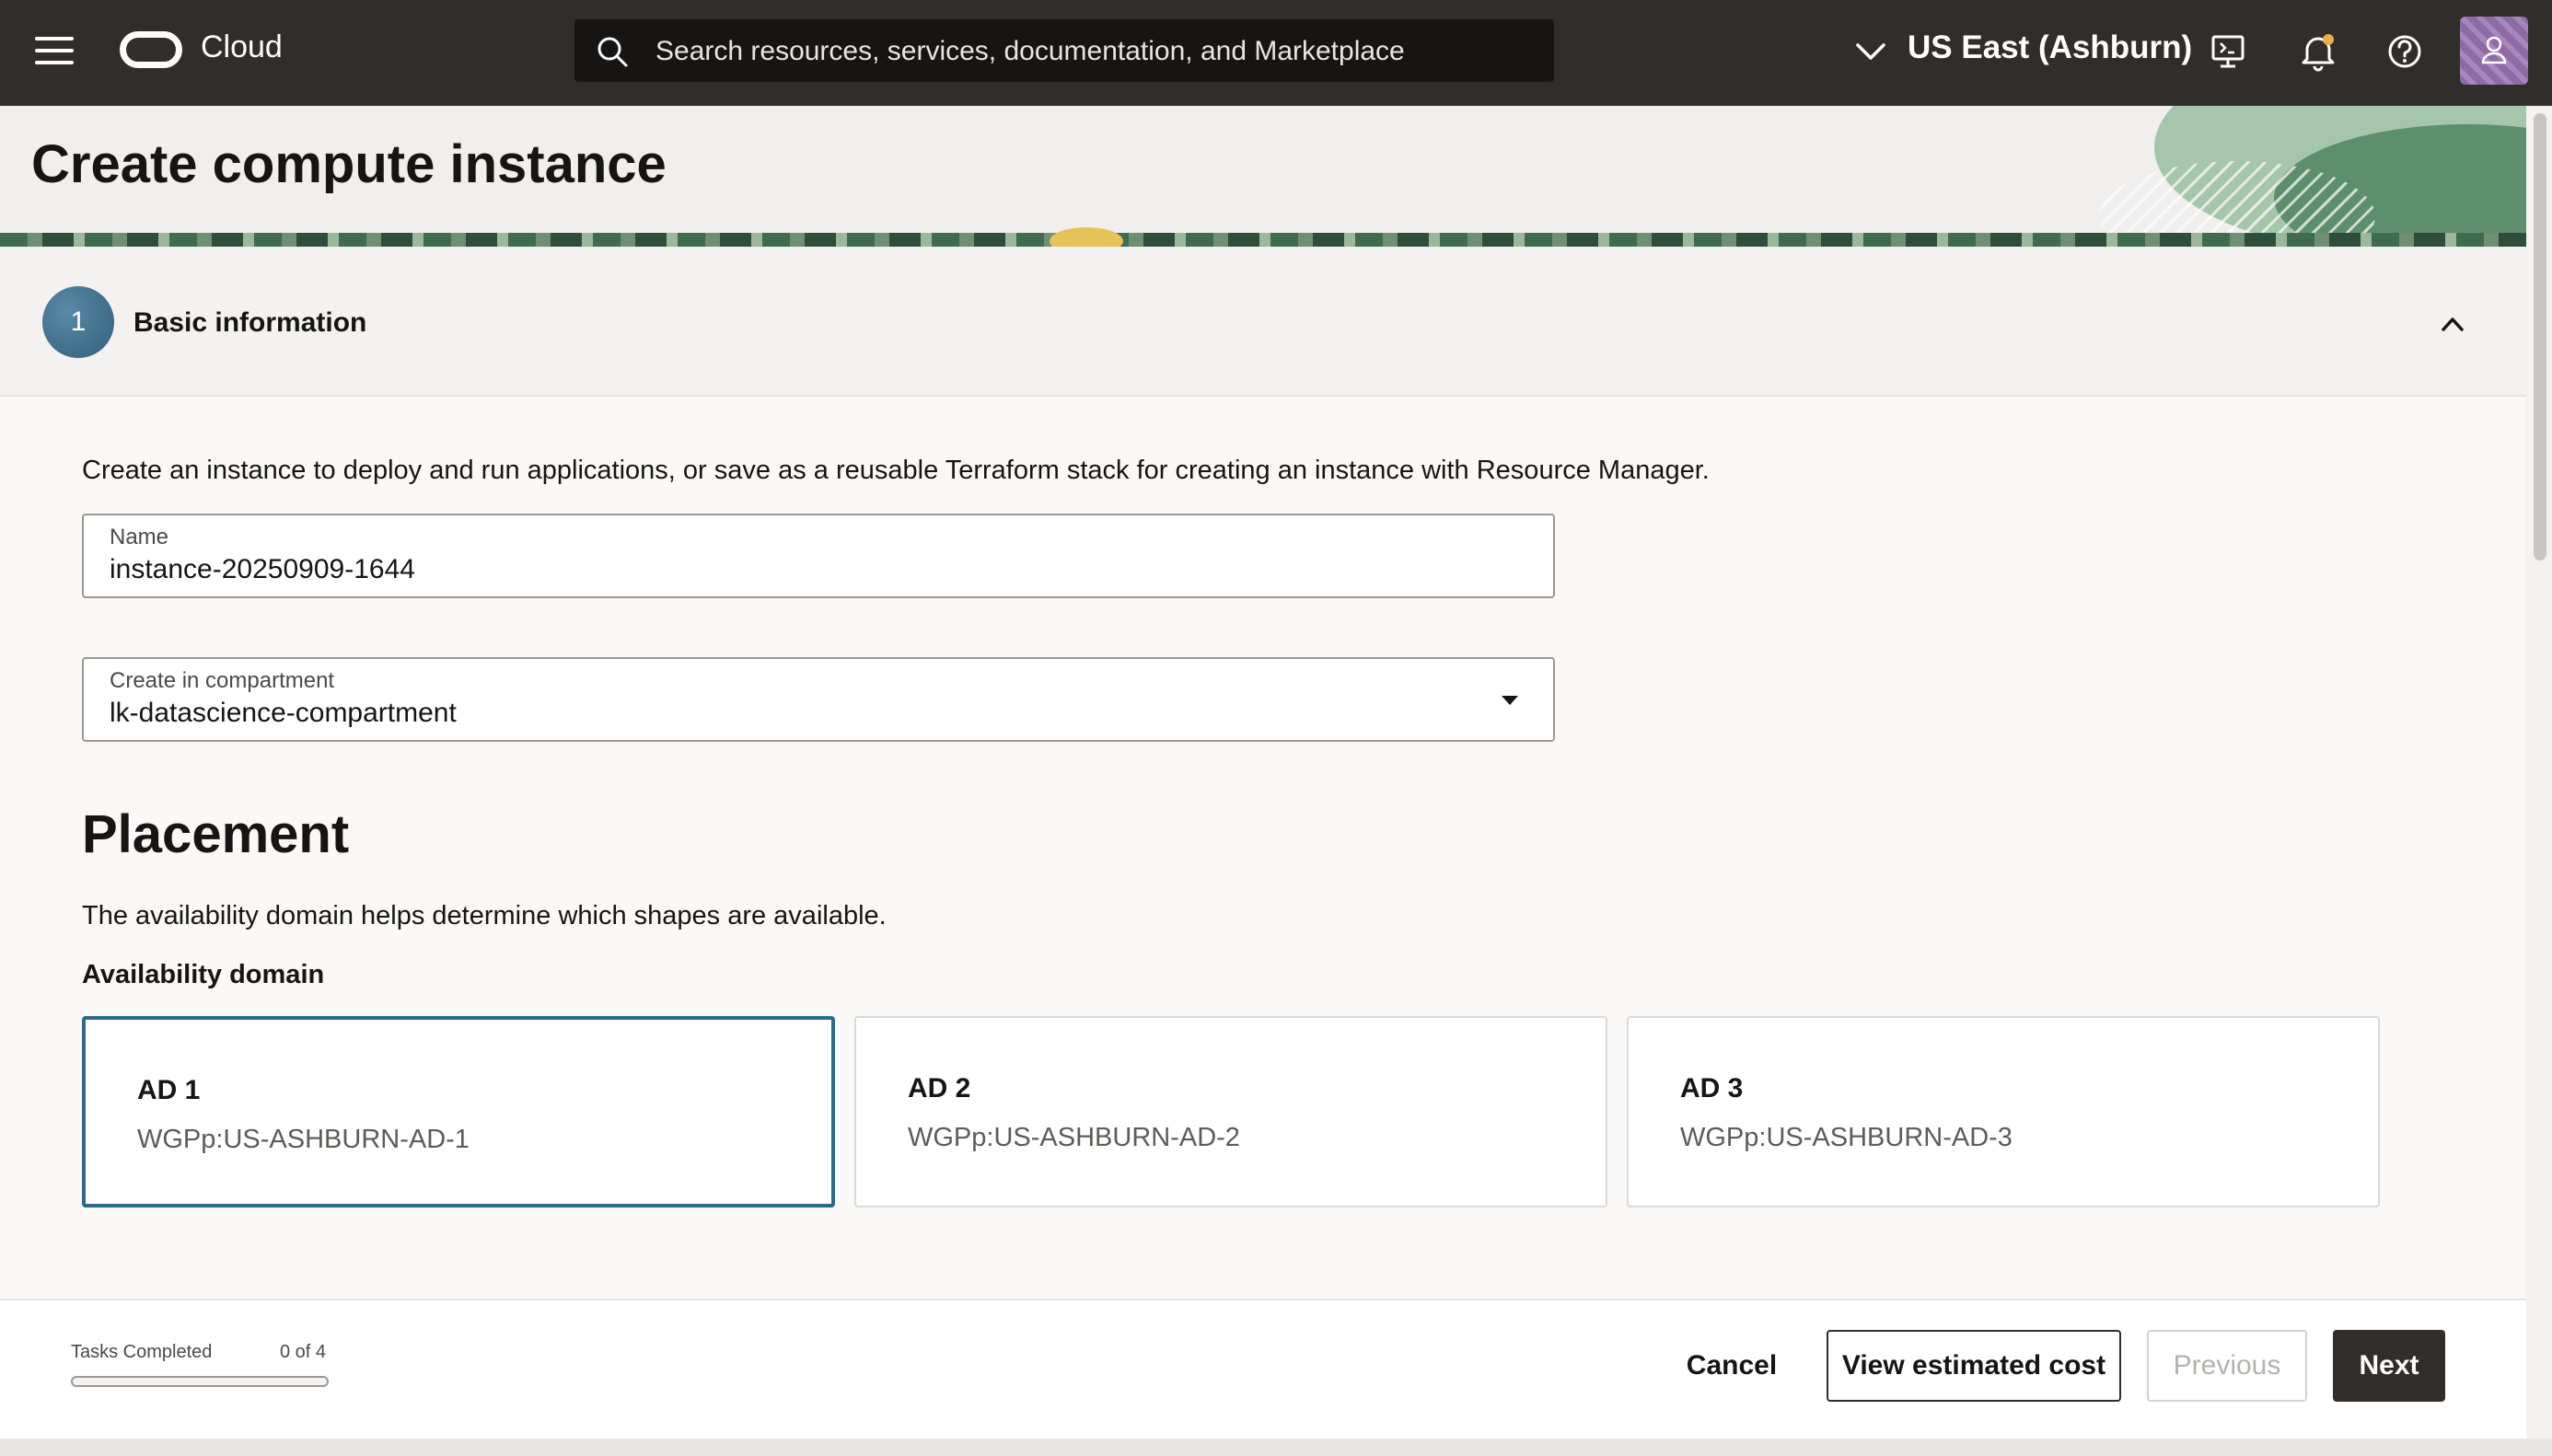 The height and width of the screenshot is (1456, 2552). I want to click on bell-icon, so click(2318, 51).